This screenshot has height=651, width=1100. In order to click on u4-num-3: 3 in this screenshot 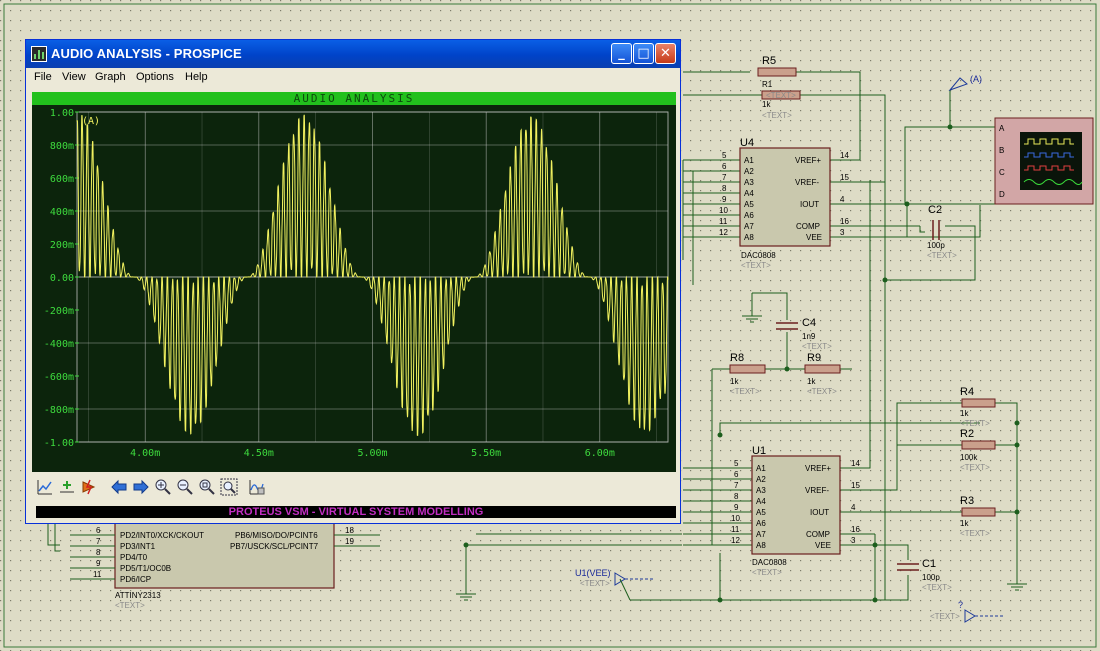, I will do `click(842, 232)`.